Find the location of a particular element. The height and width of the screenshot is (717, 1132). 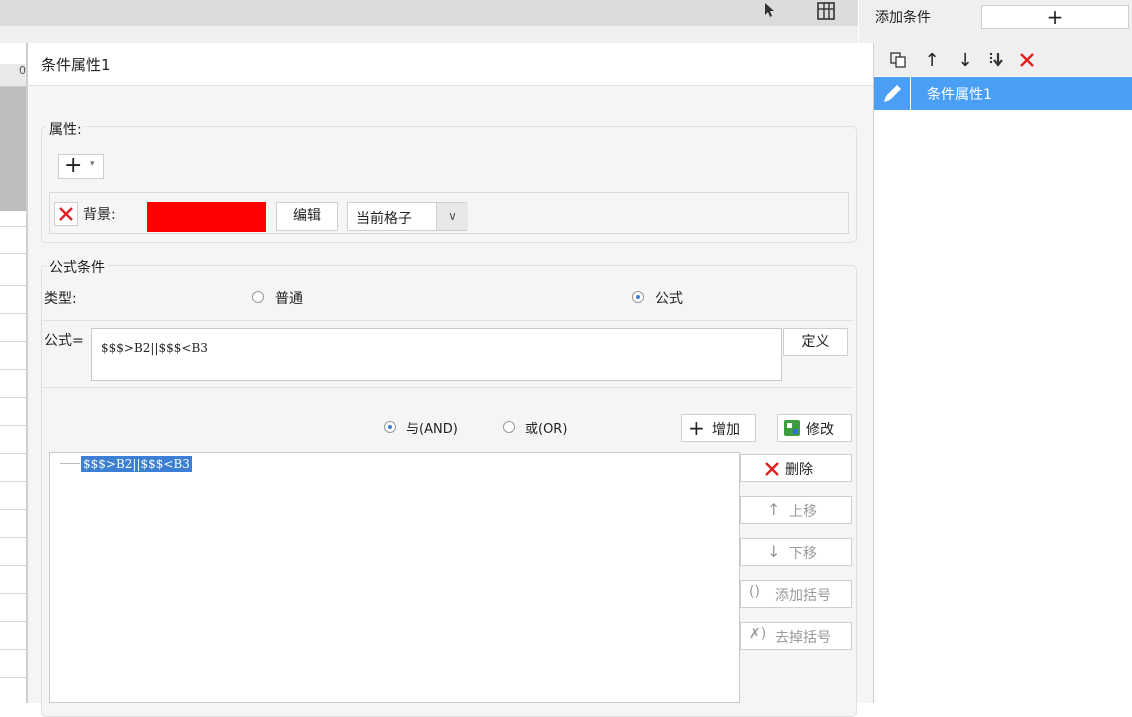

top-toolbar-lower is located at coordinates (429, 34).